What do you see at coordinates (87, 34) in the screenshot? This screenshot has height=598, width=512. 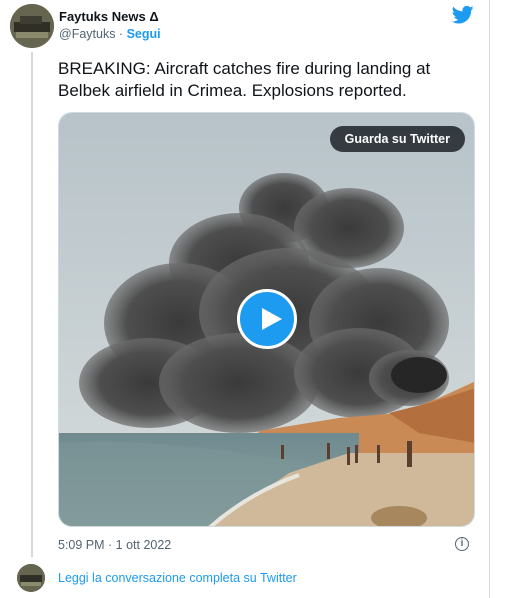 I see `author-handle: @Faytuks` at bounding box center [87, 34].